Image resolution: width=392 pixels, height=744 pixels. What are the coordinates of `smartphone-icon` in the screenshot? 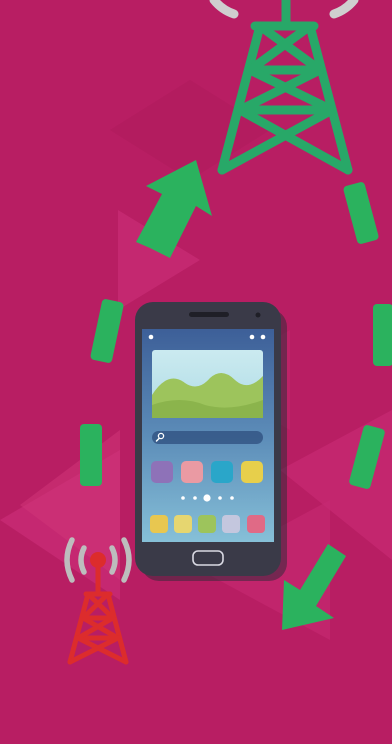 It's located at (211, 441).